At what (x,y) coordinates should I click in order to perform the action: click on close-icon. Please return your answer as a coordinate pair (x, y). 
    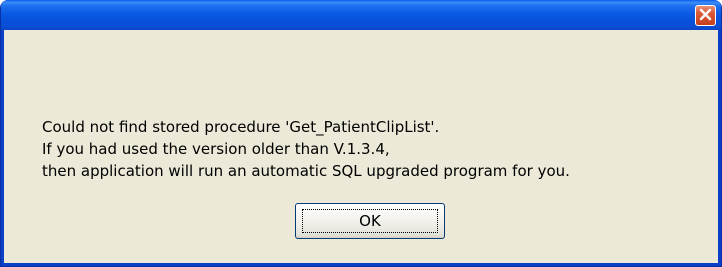
    Looking at the image, I should click on (705, 15).